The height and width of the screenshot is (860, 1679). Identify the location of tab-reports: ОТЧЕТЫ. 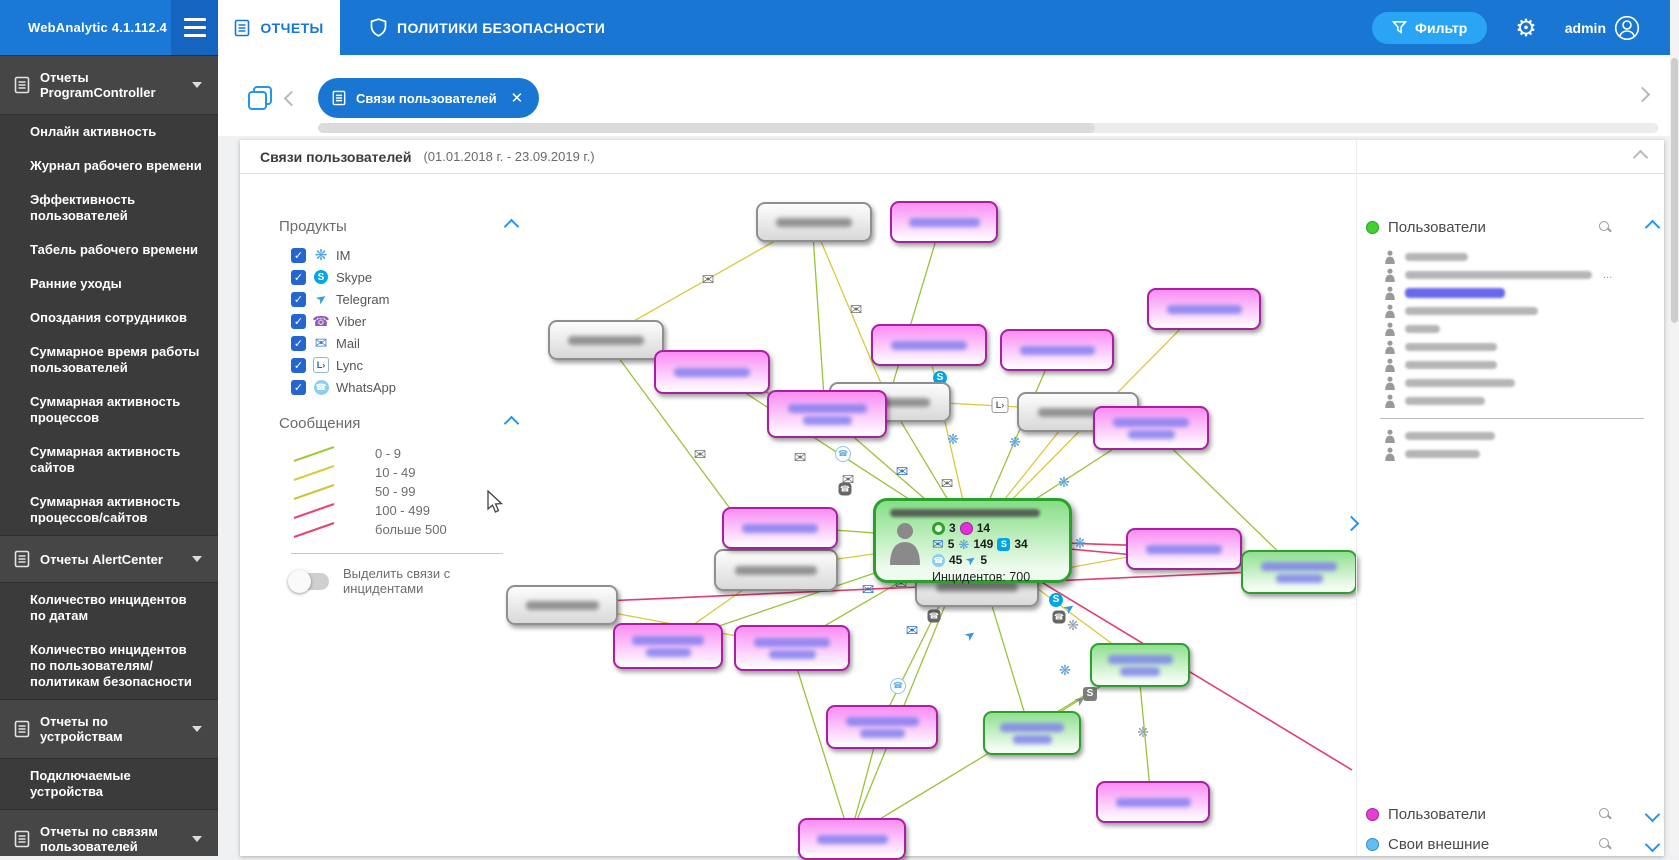
(279, 27).